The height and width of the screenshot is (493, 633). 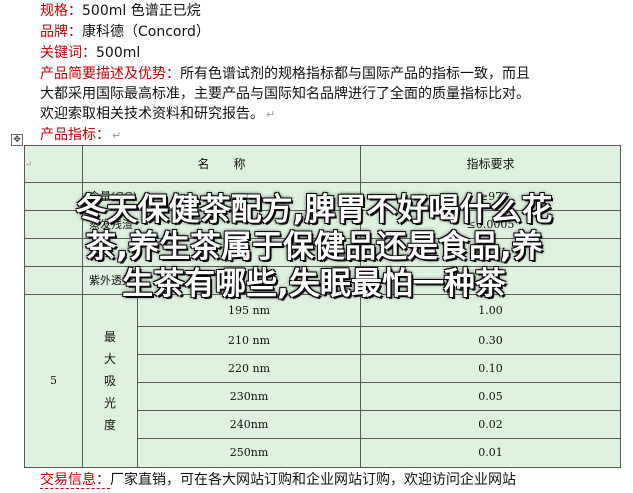 I want to click on group-label-char: 吸, so click(x=109, y=380).